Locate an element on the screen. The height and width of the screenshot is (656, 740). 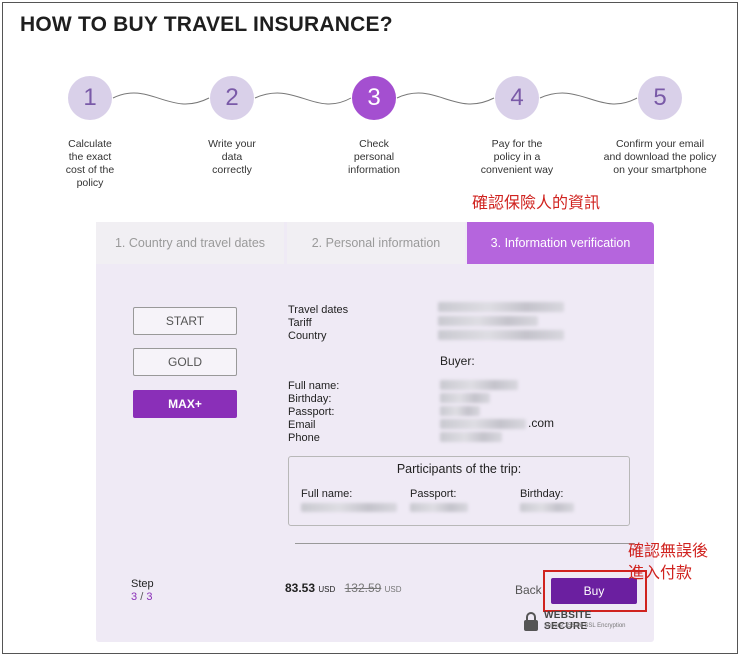
travel-dates-value-blurred is located at coordinates (501, 307).